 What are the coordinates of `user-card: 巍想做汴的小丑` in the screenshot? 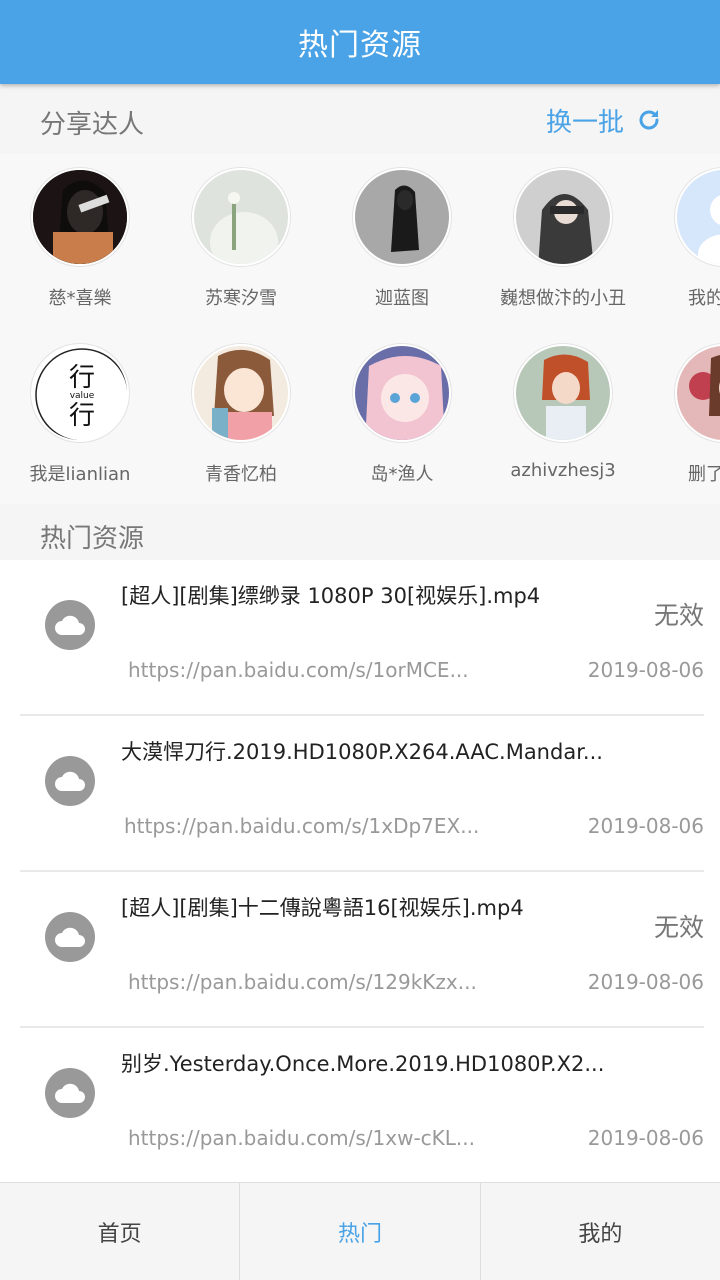 It's located at (563, 239).